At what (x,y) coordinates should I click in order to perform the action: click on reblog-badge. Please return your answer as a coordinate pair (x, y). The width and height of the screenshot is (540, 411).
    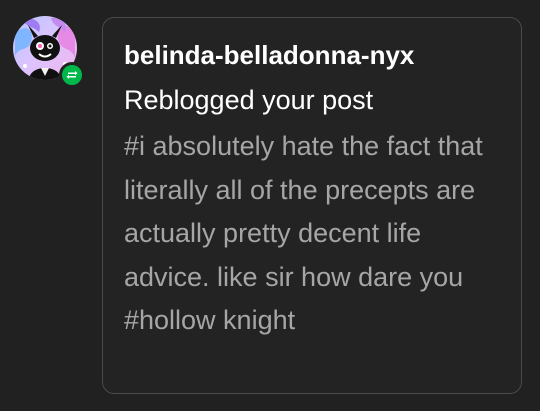
    Looking at the image, I should click on (72, 75).